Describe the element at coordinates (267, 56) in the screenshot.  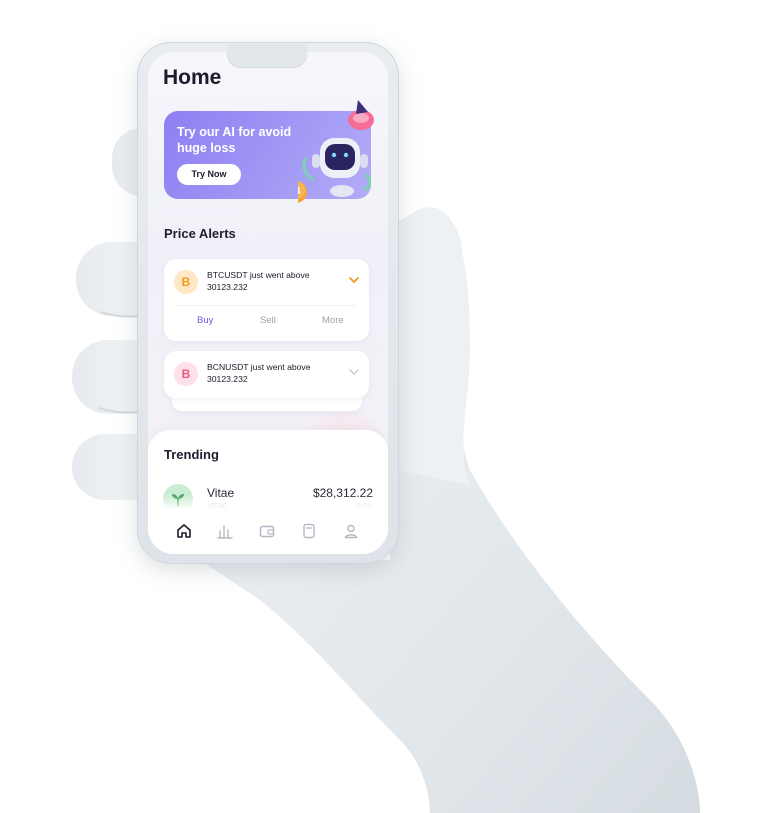
I see `phone-notch` at that location.